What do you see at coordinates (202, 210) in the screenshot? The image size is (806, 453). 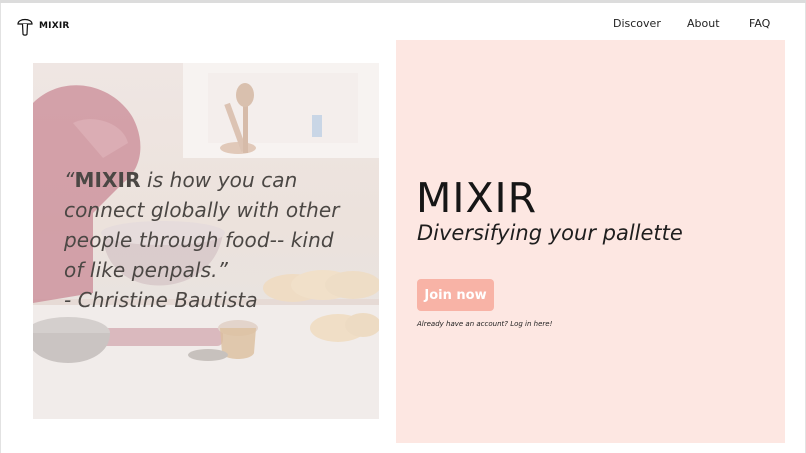 I see `quote-line-2: connect globally with other` at bounding box center [202, 210].